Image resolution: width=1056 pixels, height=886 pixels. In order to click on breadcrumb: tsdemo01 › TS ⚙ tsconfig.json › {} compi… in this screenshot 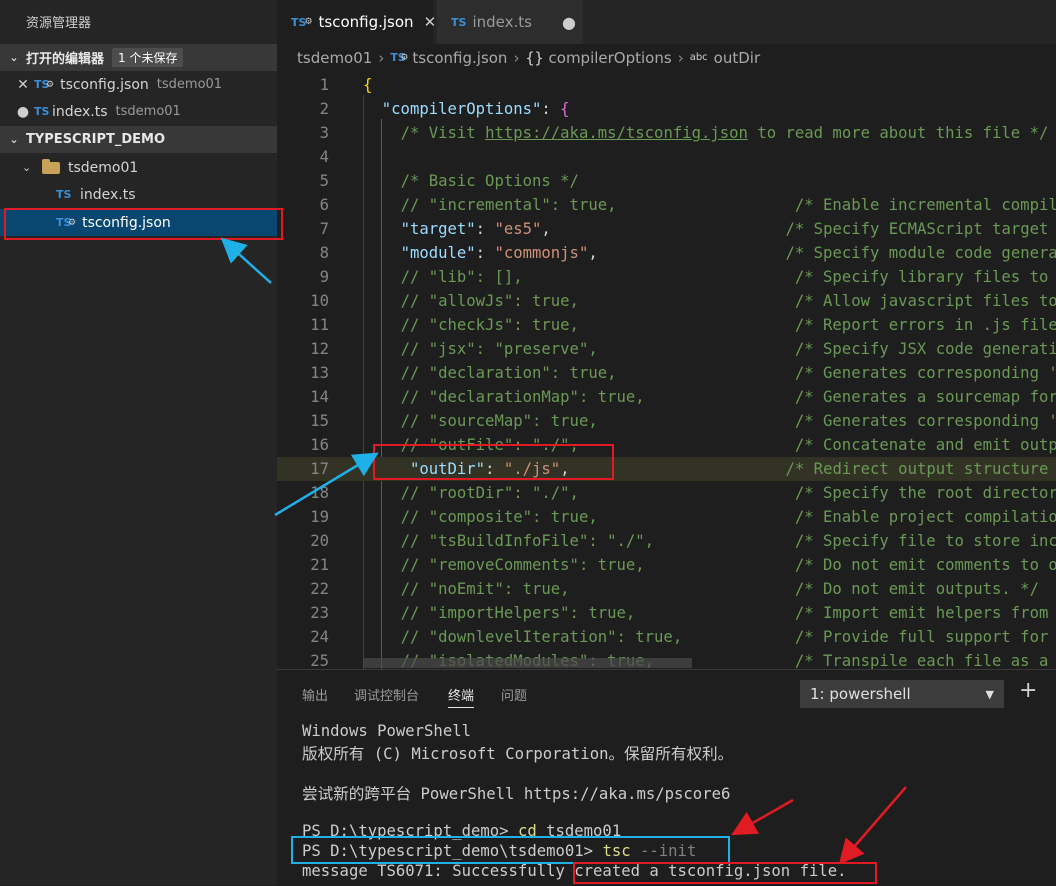, I will do `click(666, 57)`.